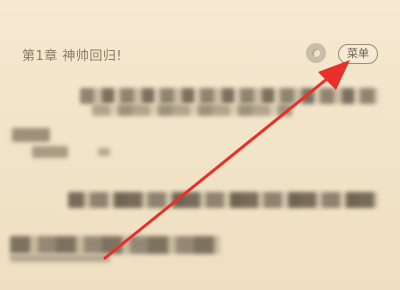  What do you see at coordinates (72, 56) in the screenshot?
I see `chapter-title: 第1章 神帅回归!` at bounding box center [72, 56].